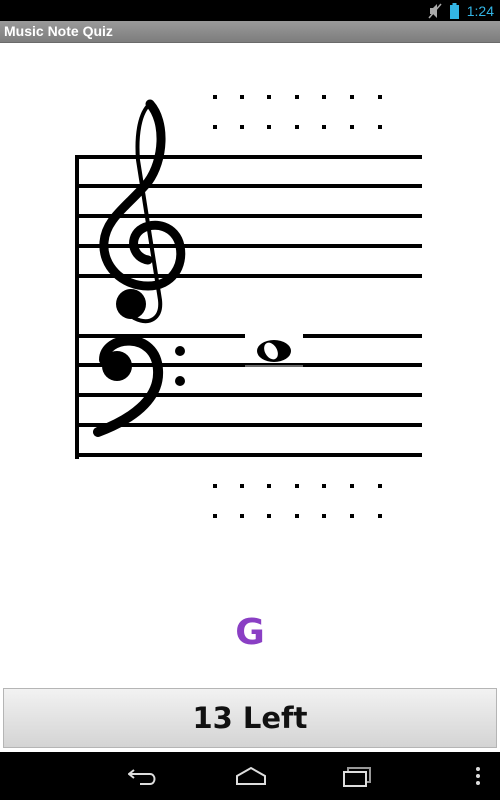 Image resolution: width=500 pixels, height=800 pixels. What do you see at coordinates (250, 32) in the screenshot?
I see `title-bar: Music Note Quiz` at bounding box center [250, 32].